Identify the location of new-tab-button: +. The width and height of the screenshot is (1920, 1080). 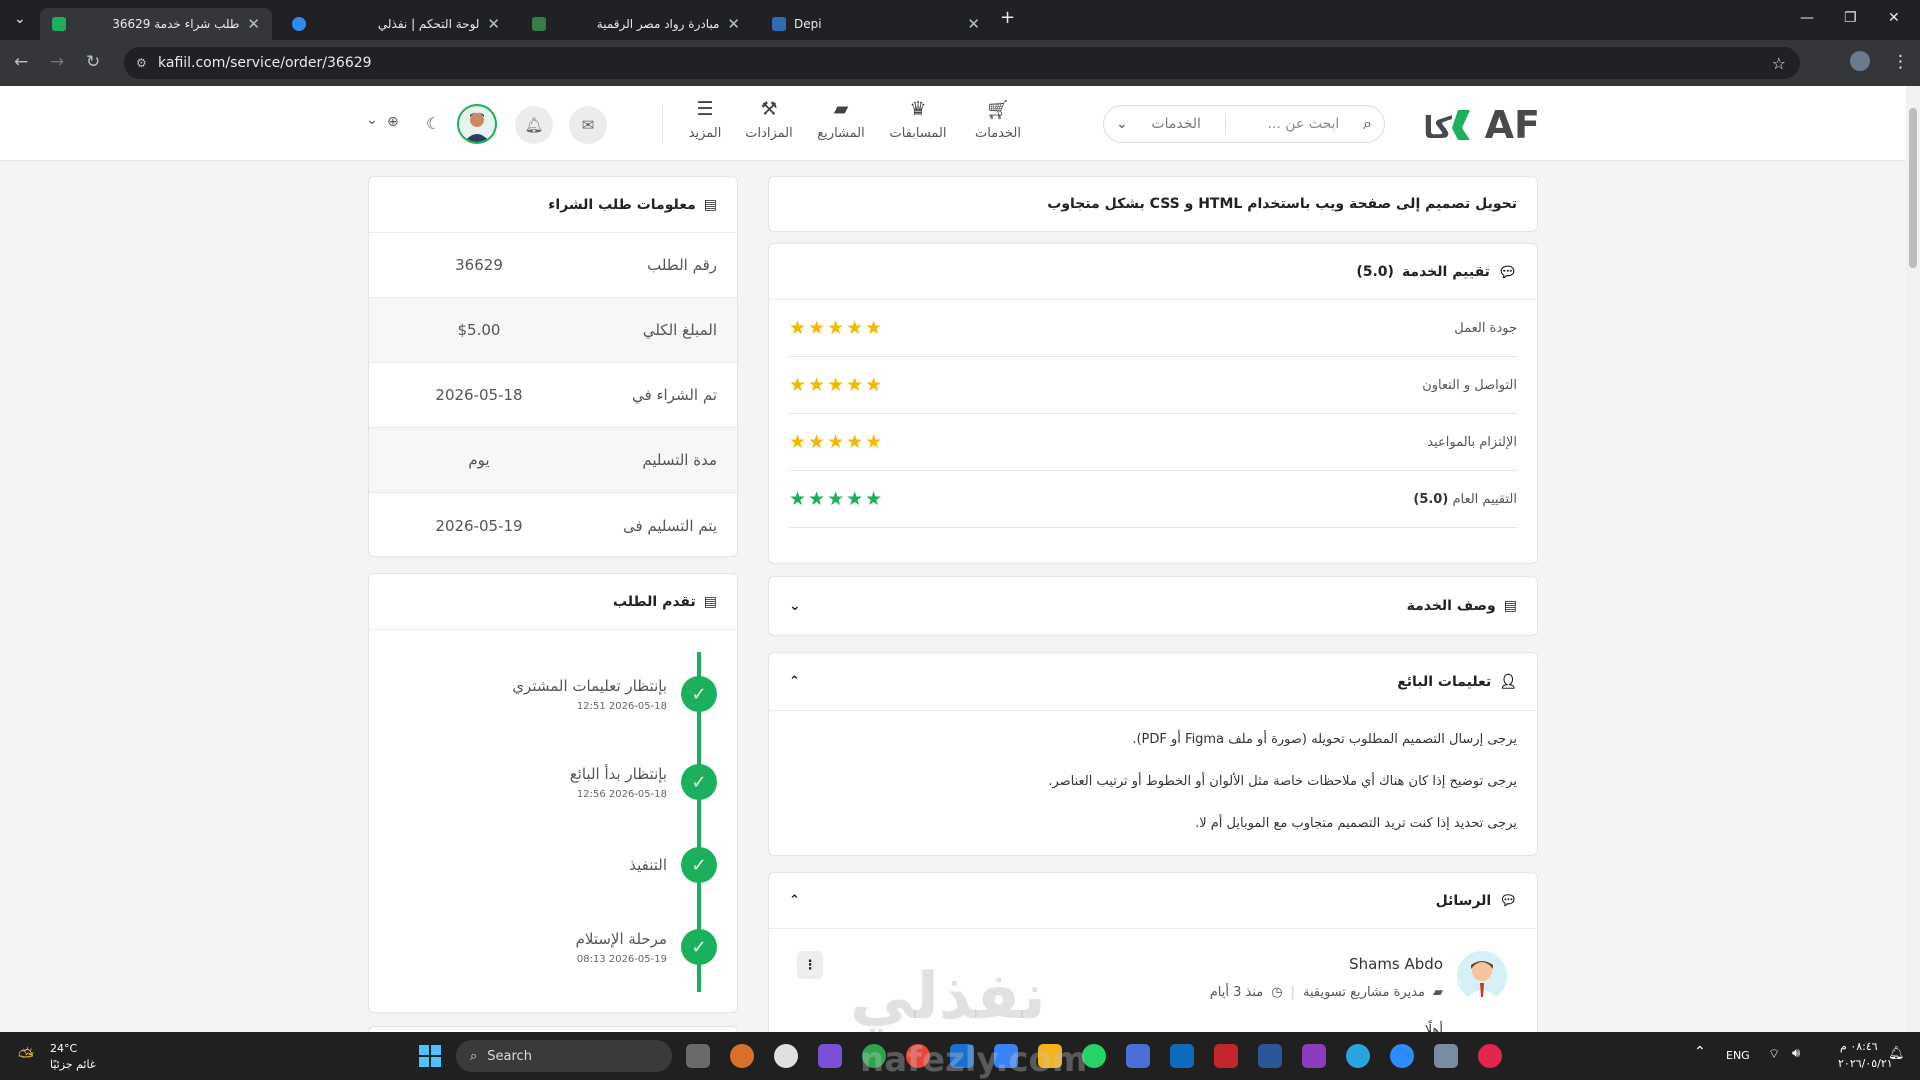
(1007, 17).